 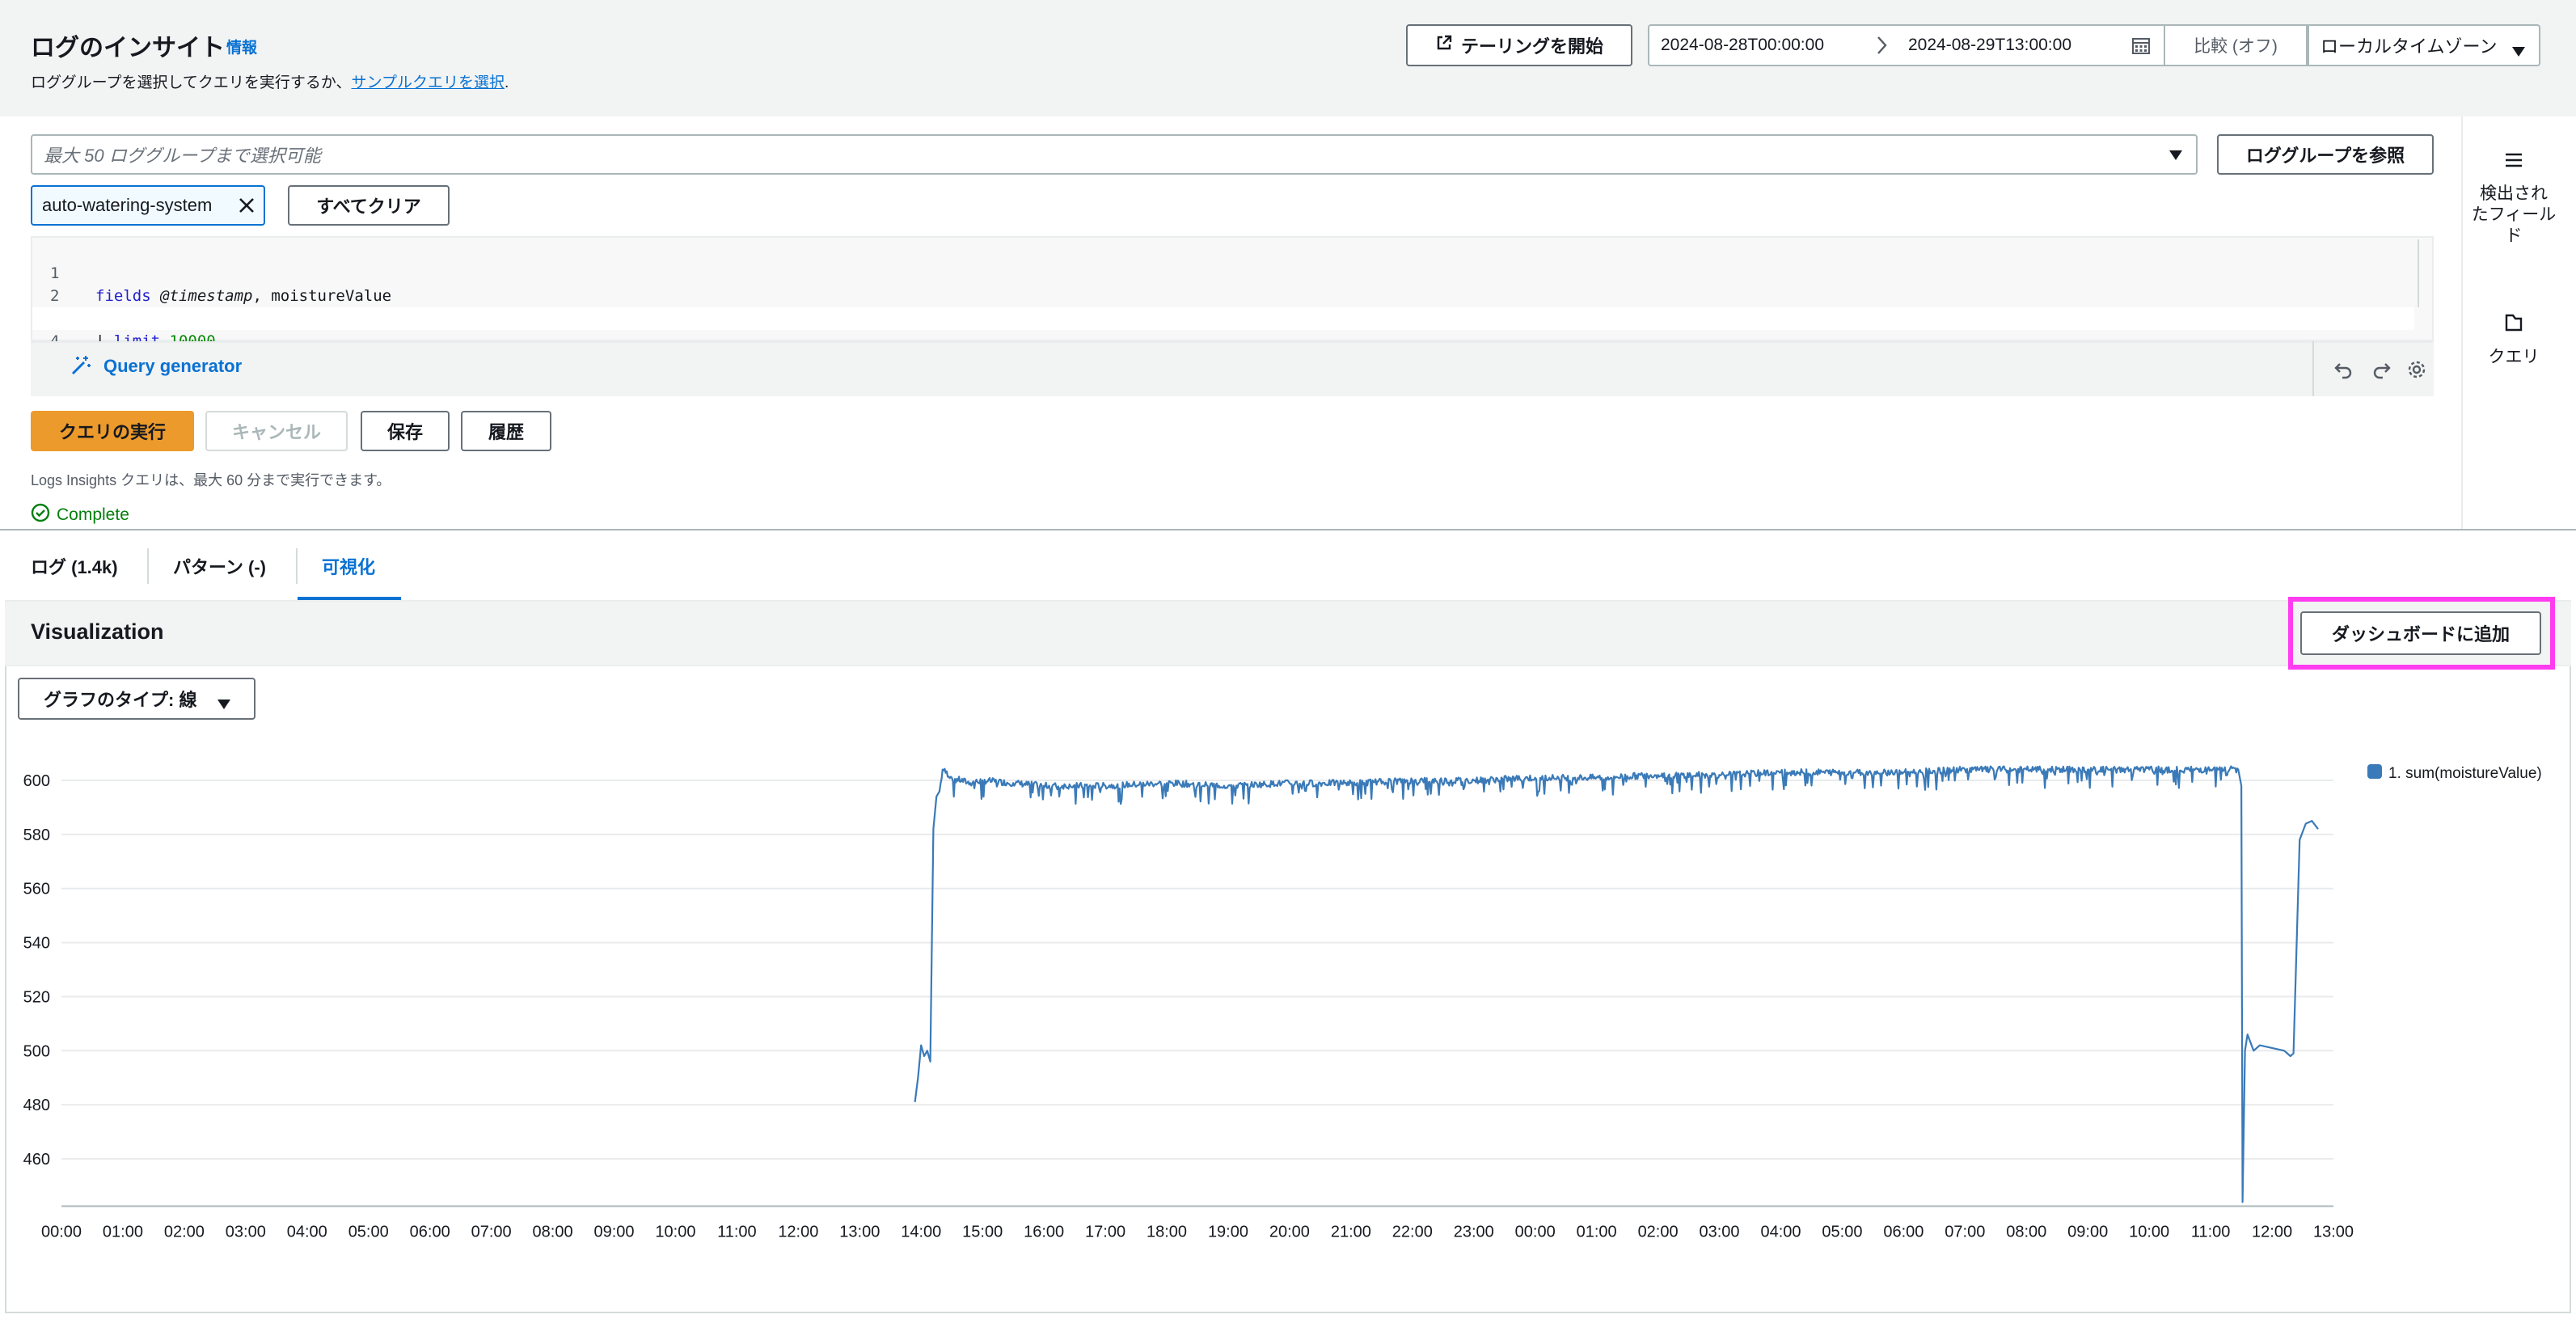 What do you see at coordinates (506, 83) in the screenshot?
I see `subtitle-suffix: .` at bounding box center [506, 83].